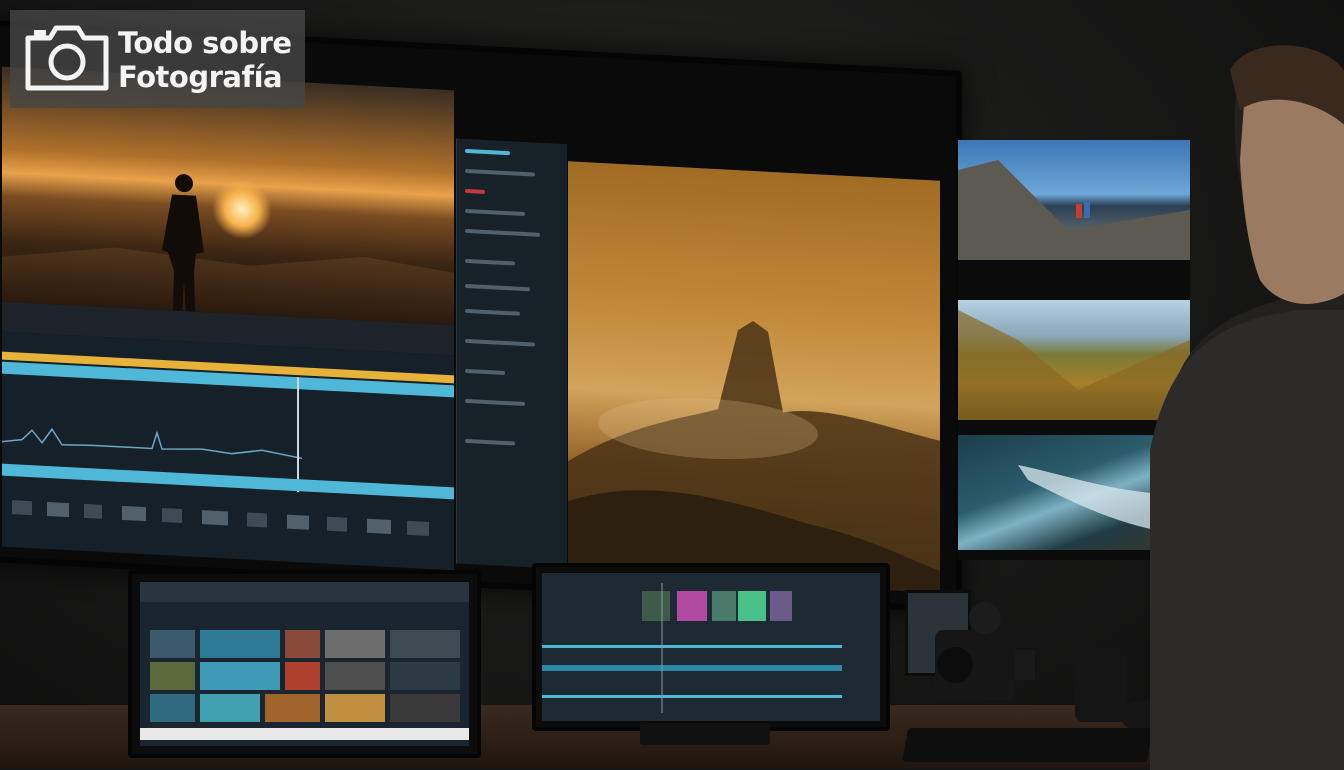 The image size is (1344, 770). I want to click on inspector-panel, so click(511, 354).